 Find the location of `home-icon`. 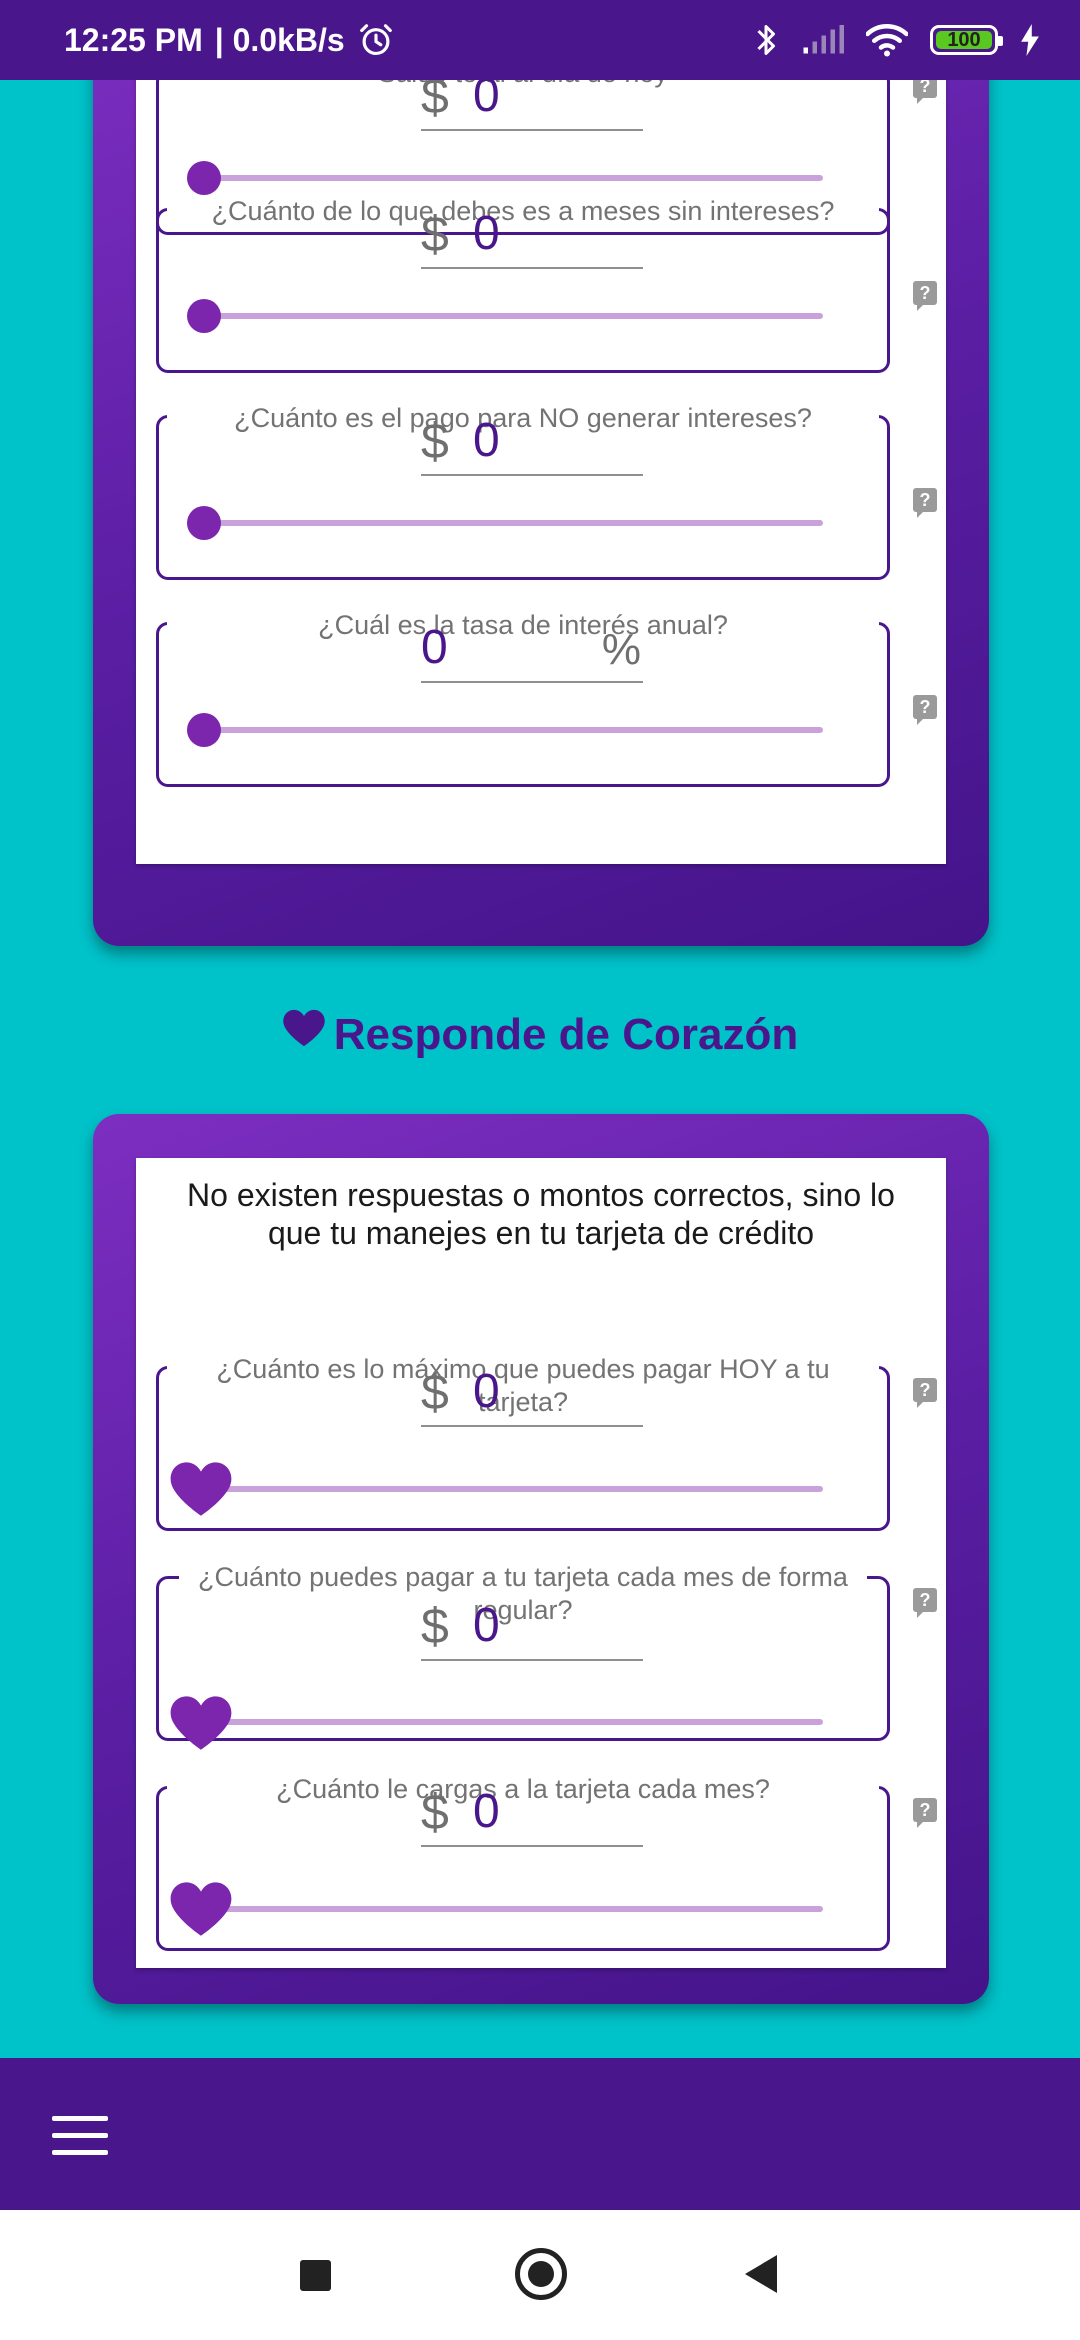

home-icon is located at coordinates (541, 2274).